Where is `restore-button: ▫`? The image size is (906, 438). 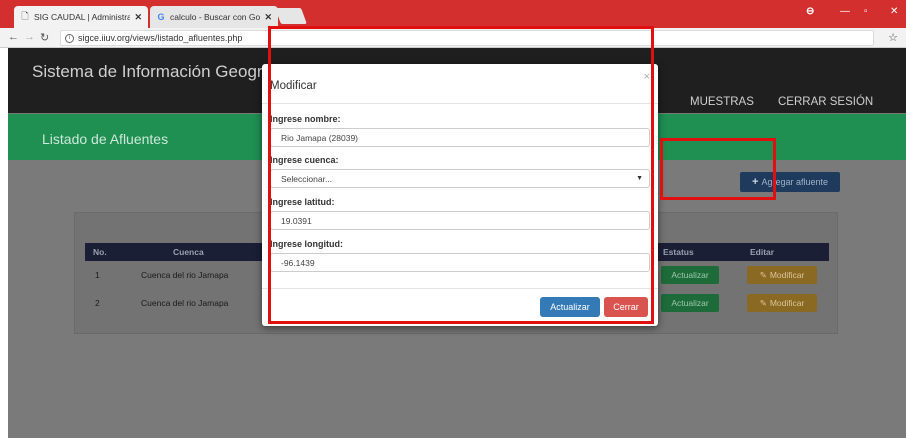
restore-button: ▫ is located at coordinates (866, 11).